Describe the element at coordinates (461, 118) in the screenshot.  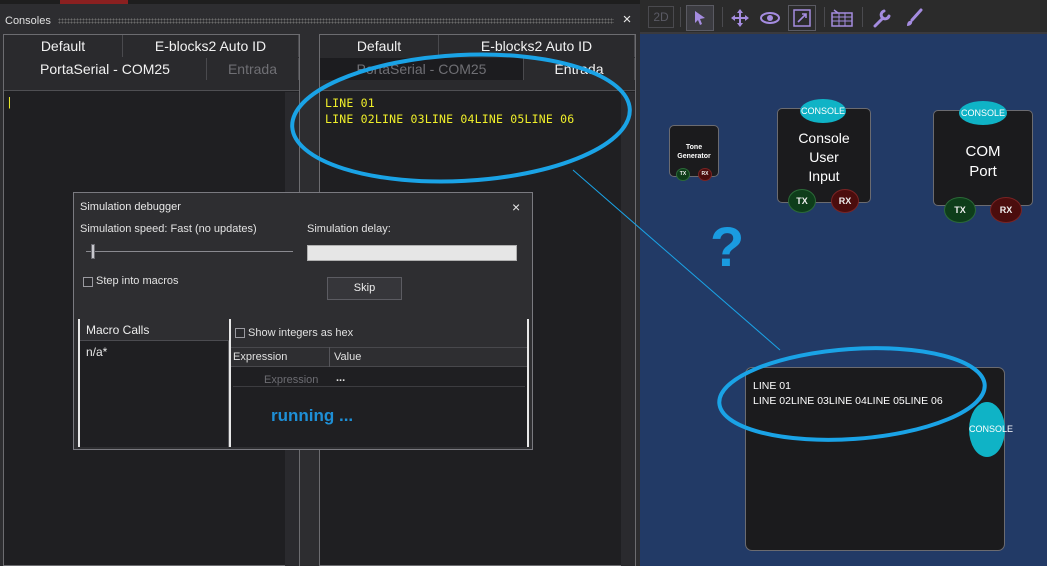
I see `annotation-ellipse-console` at that location.